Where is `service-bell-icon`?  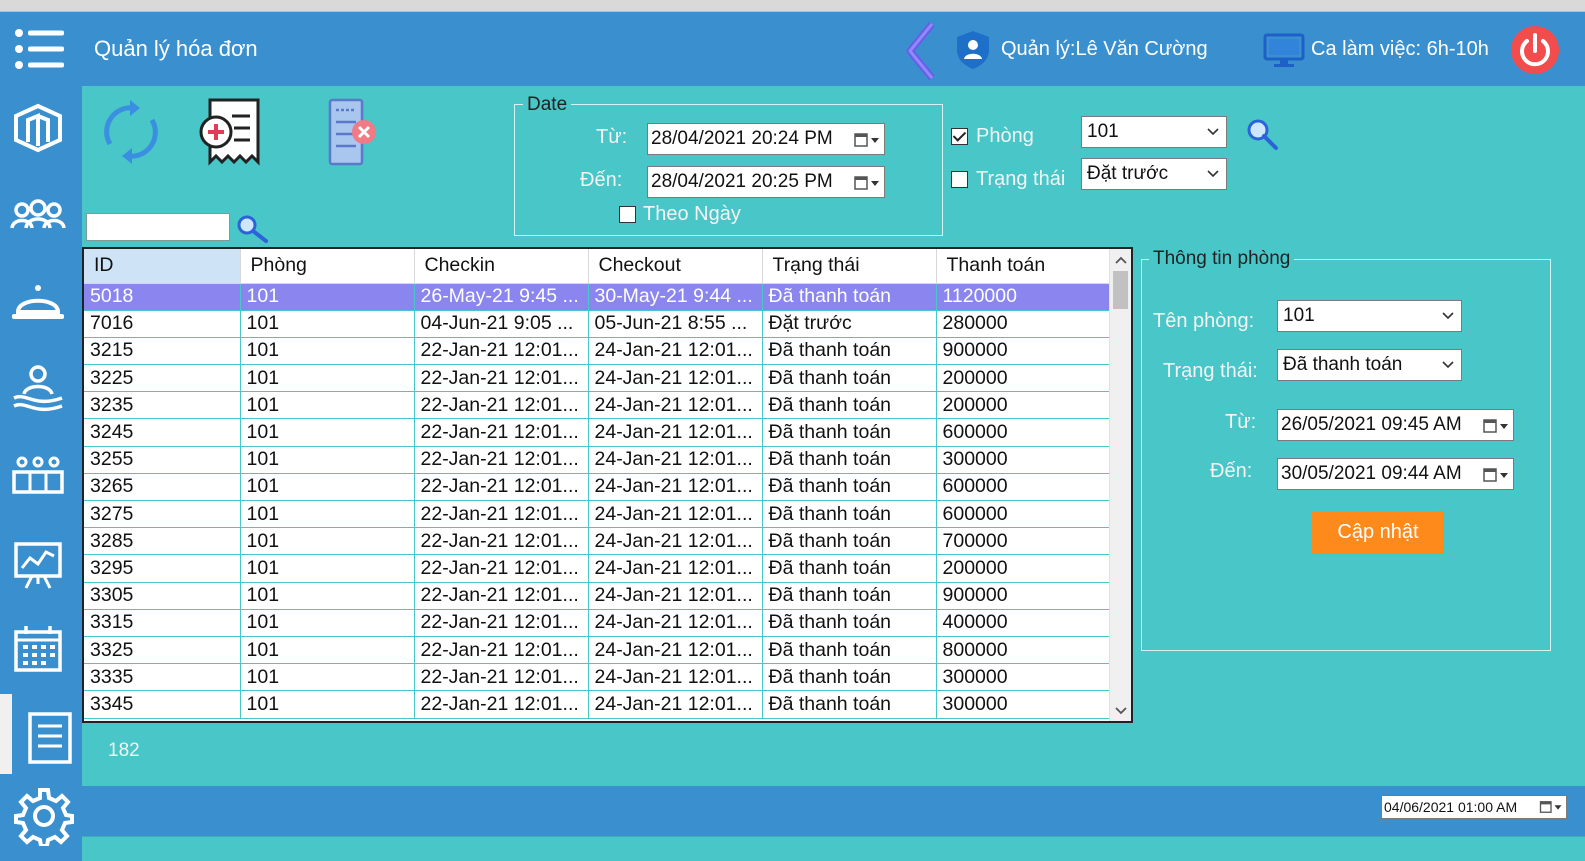
service-bell-icon is located at coordinates (38, 302).